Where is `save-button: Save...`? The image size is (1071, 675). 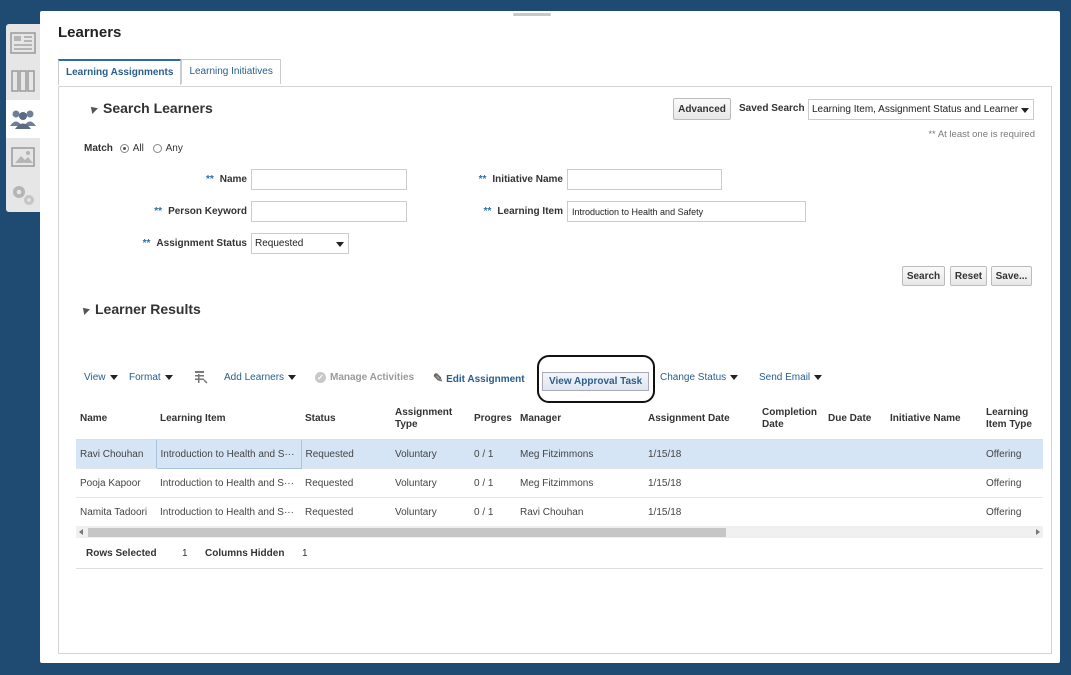
save-button: Save... is located at coordinates (1011, 276).